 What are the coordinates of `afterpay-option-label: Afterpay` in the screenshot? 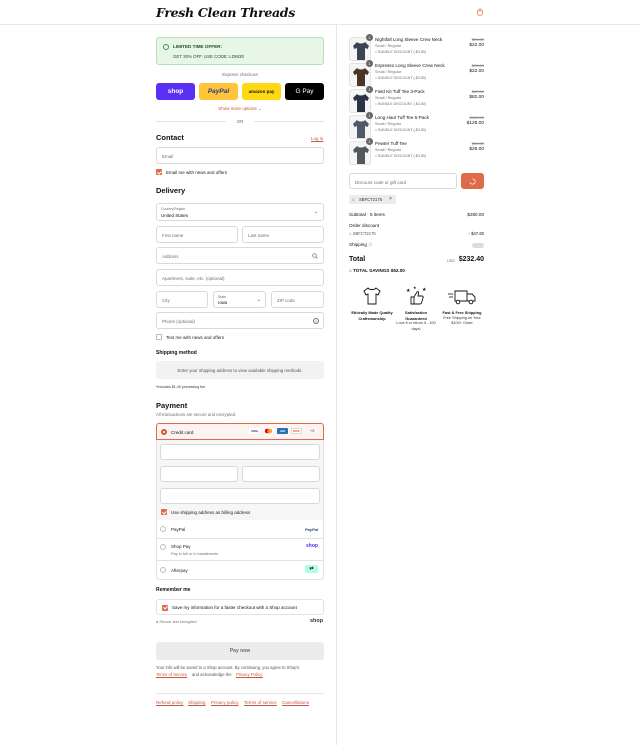 It's located at (179, 570).